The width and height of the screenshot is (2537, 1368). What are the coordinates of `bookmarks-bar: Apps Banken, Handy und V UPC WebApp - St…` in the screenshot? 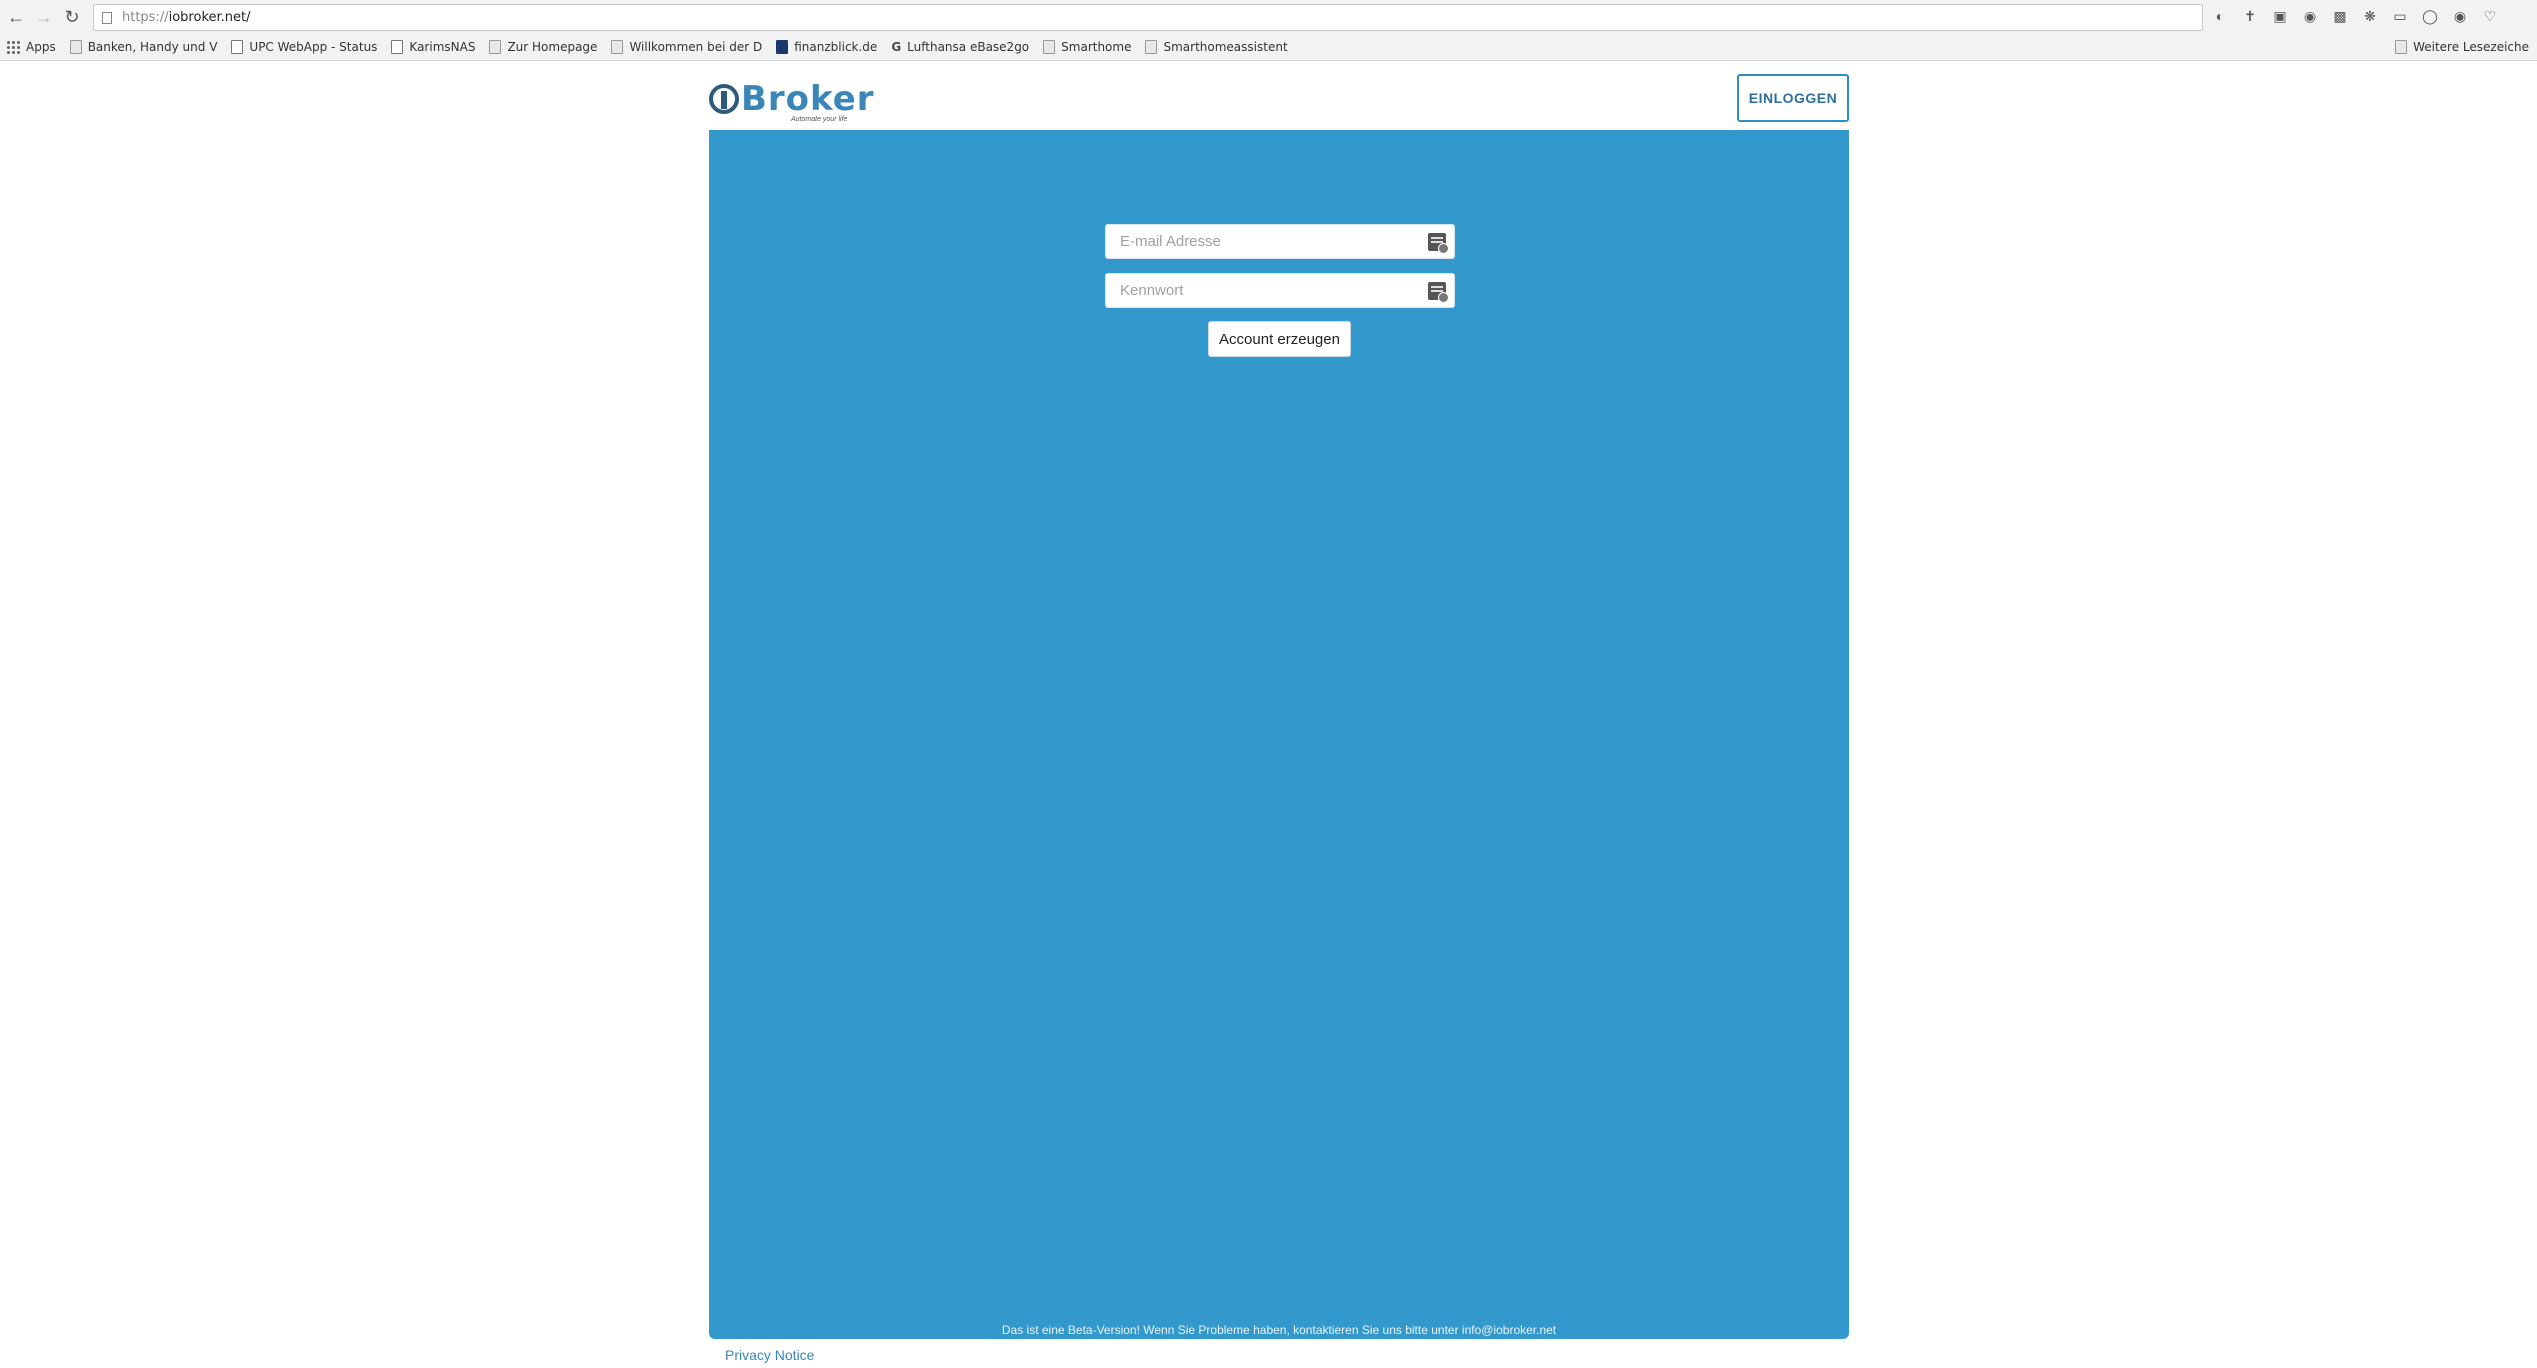 It's located at (1268, 47).